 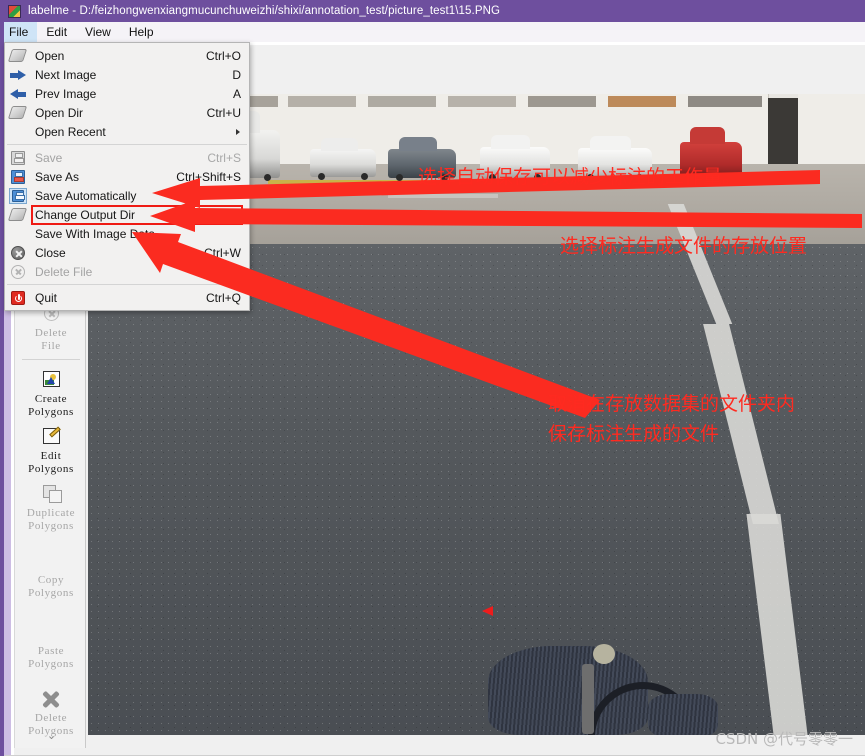 I want to click on menu-item-shortcut: Ctrl+Del, so click(x=219, y=271).